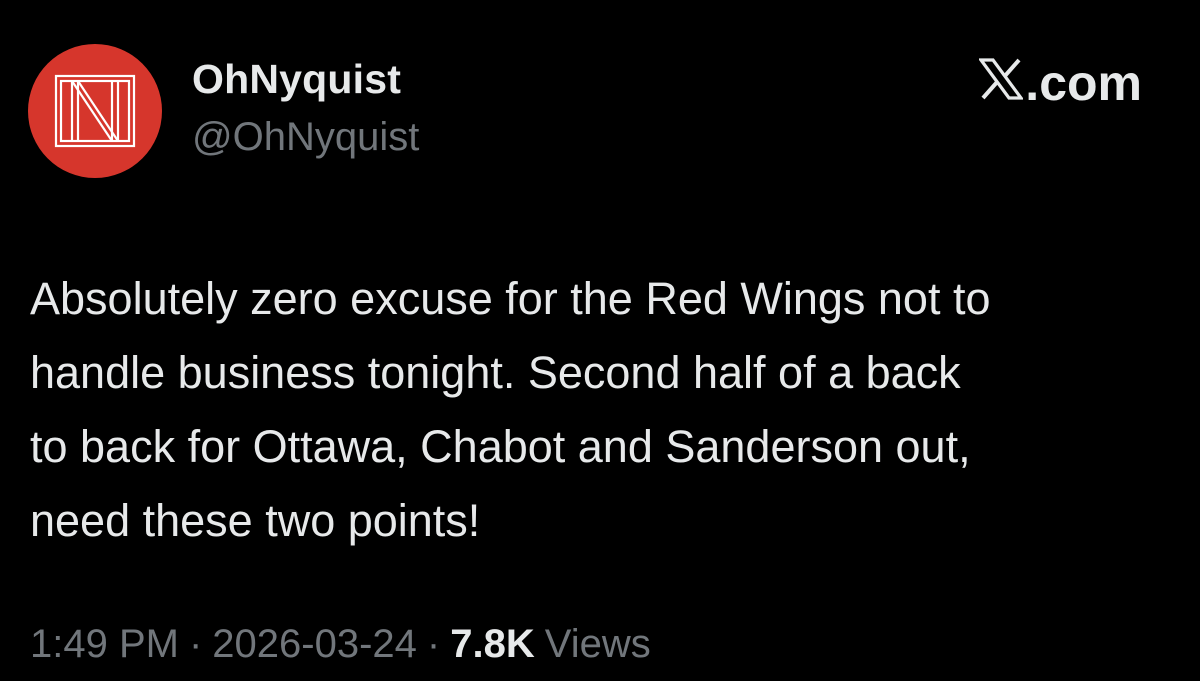 Image resolution: width=1200 pixels, height=681 pixels. I want to click on x-com-watermark: .com, so click(1060, 83).